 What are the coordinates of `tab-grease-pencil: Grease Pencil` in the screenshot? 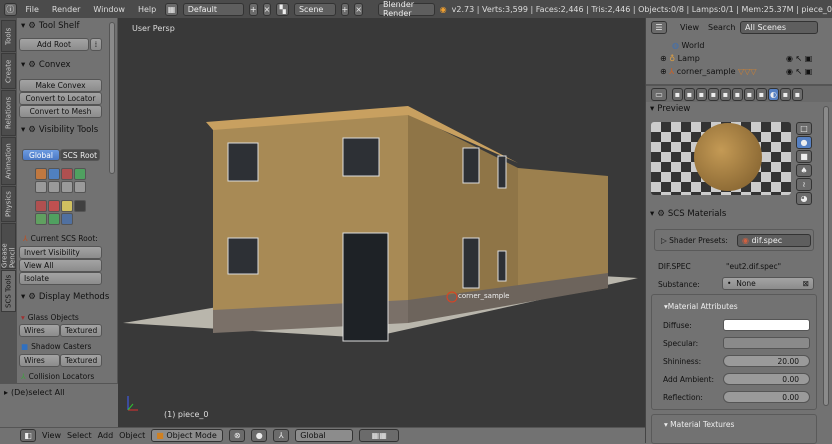 It's located at (9, 246).